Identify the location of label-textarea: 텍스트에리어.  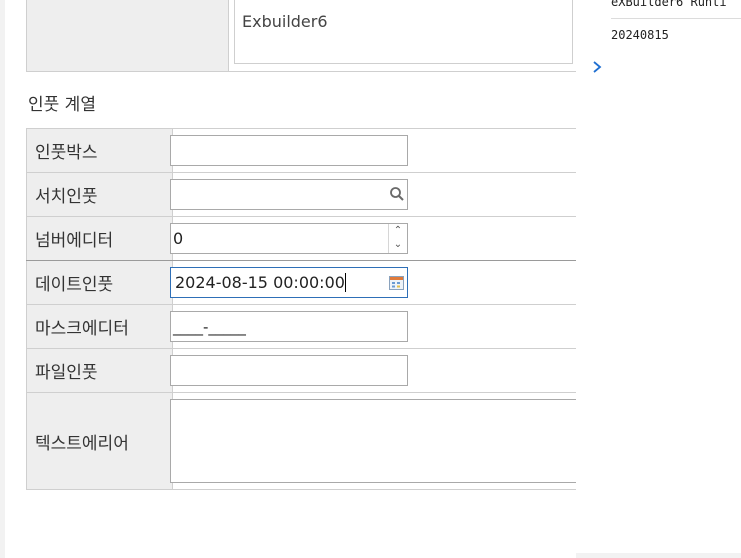
(99, 441).